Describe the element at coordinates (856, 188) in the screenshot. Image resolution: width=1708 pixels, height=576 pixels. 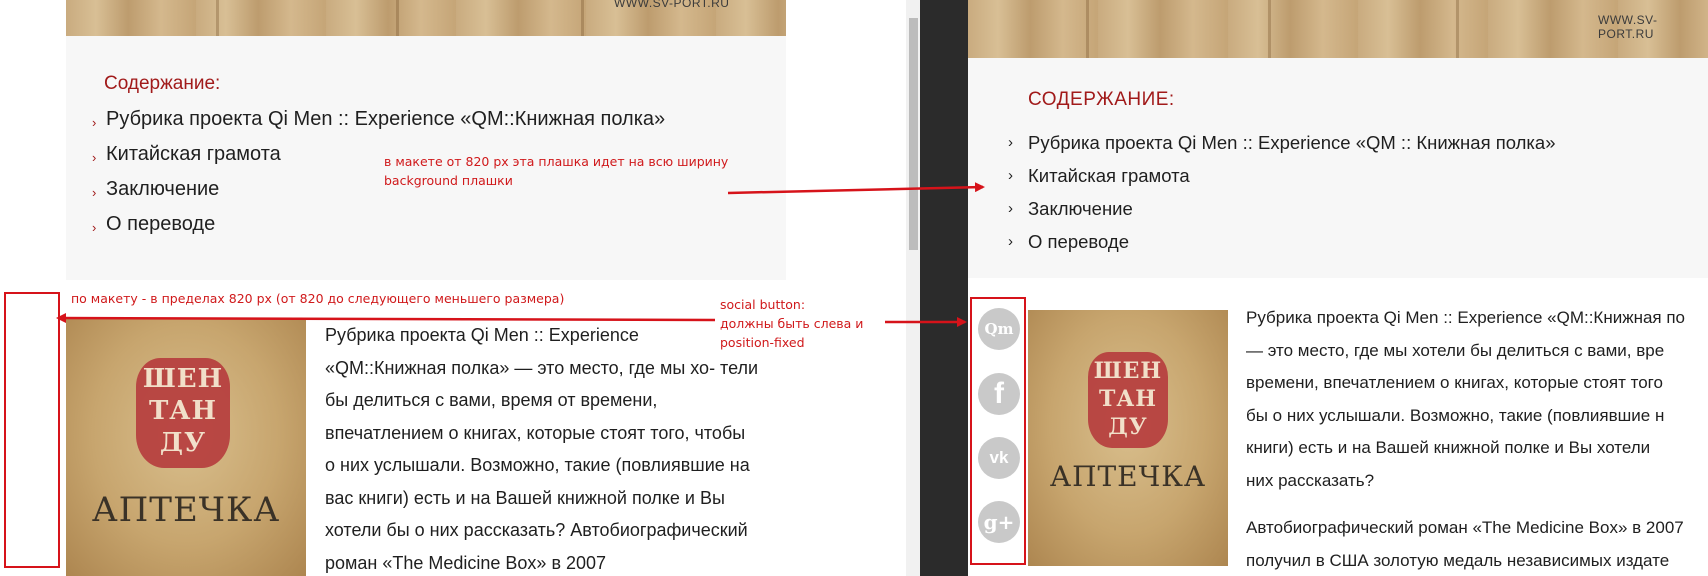
I see `arrow-toc-to-right` at that location.